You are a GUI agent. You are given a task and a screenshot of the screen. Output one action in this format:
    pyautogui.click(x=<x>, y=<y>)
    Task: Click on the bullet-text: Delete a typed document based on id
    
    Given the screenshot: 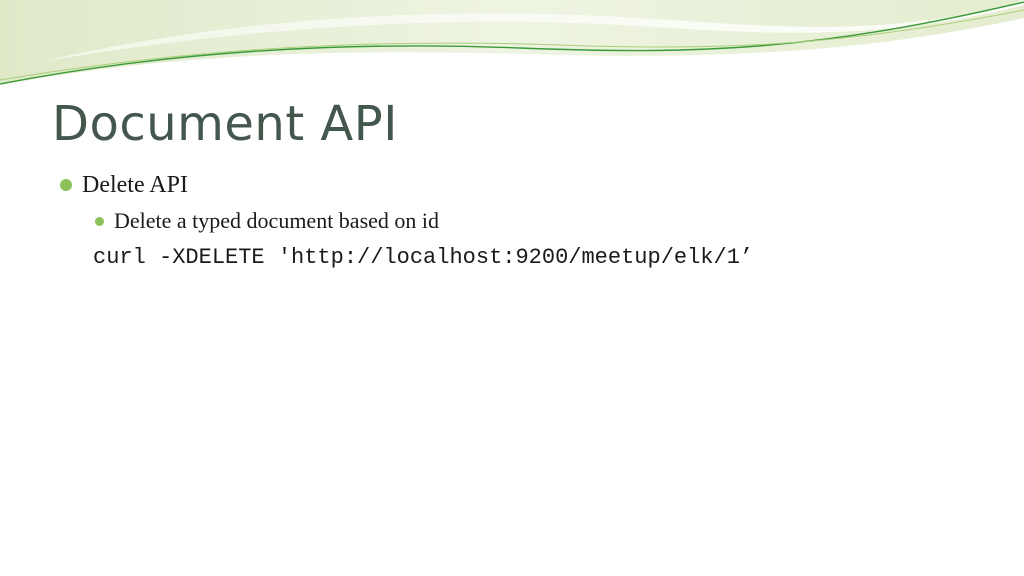 What is the action you would take?
    pyautogui.click(x=277, y=220)
    